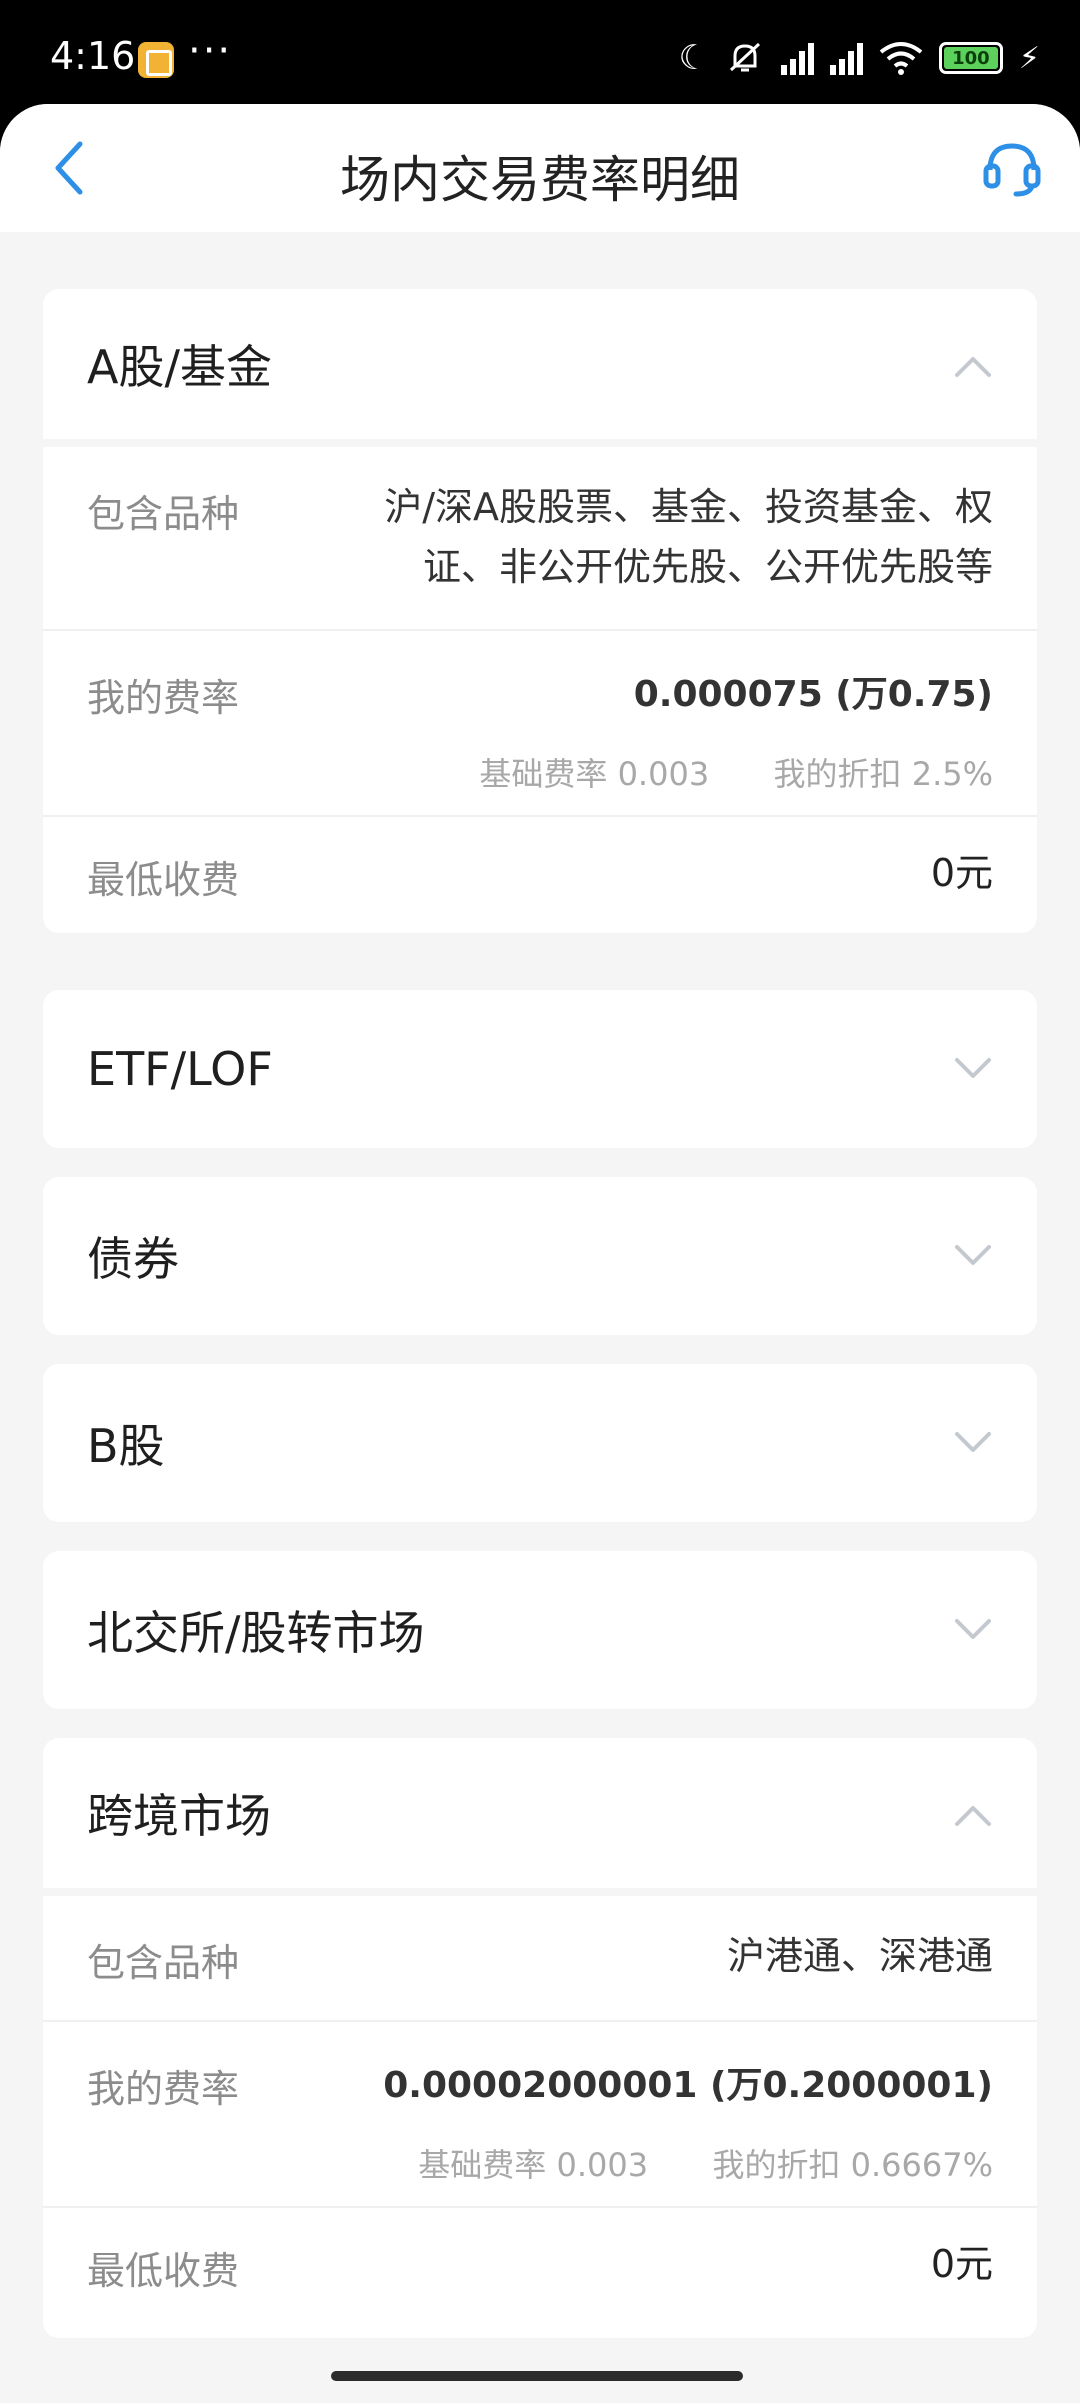 Image resolution: width=1080 pixels, height=2403 pixels. I want to click on section-header-etf: ETF/LOF, so click(540, 1069).